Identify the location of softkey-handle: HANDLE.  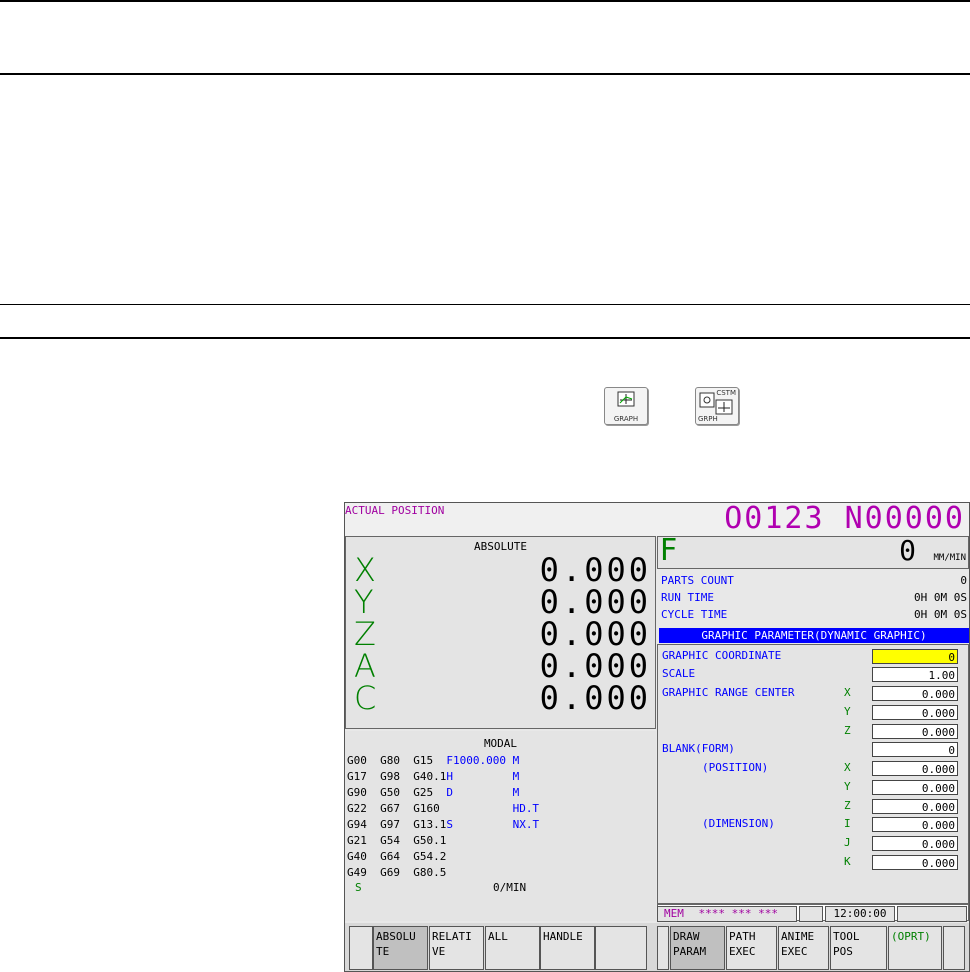
(567, 948).